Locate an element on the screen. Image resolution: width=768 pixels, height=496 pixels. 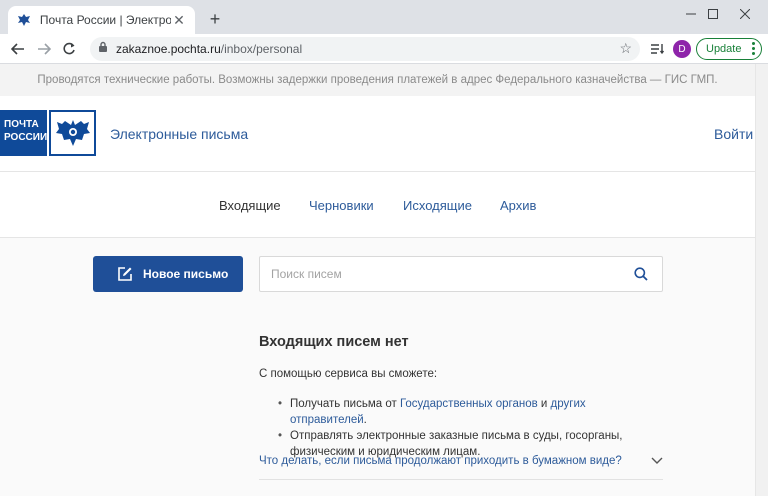
tab-inbox: Входящие is located at coordinates (250, 205).